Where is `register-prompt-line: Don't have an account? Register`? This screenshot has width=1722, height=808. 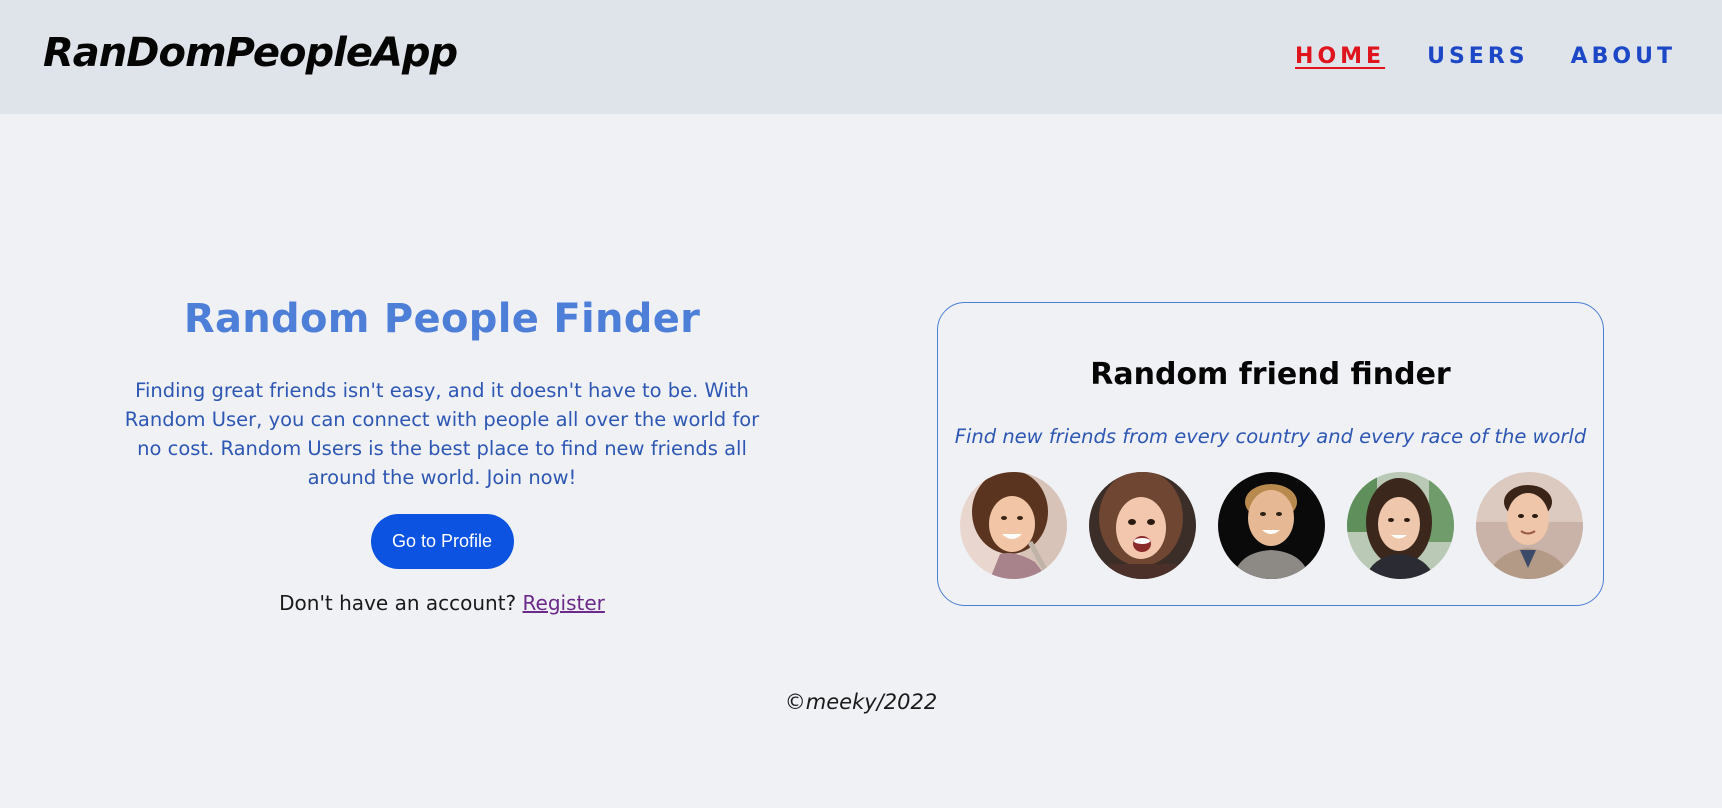
register-prompt-line: Don't have an account? Register is located at coordinates (442, 603).